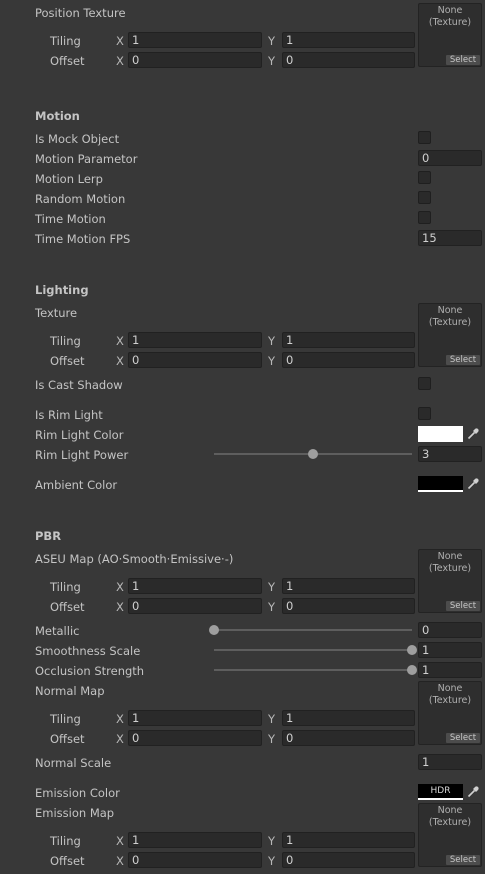 This screenshot has width=485, height=874. I want to click on ambient-color-swatch, so click(440, 484).